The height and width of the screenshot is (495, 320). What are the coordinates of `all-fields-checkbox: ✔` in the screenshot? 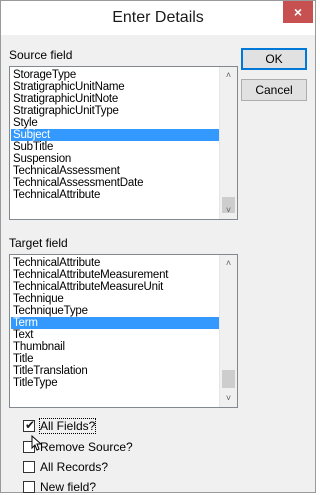 It's located at (29, 425).